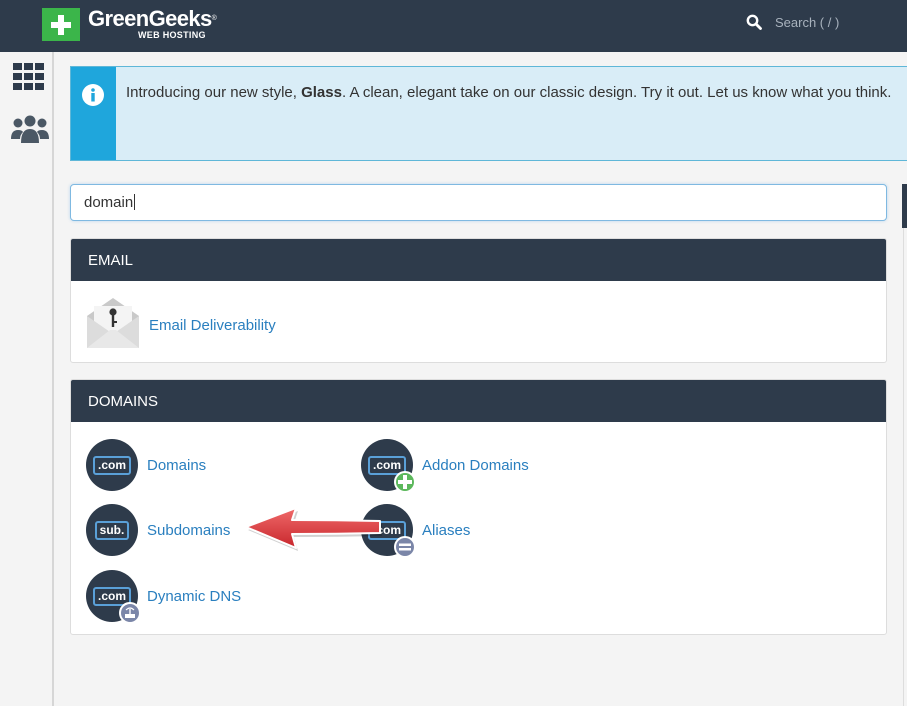 The image size is (907, 706). Describe the element at coordinates (475, 465) in the screenshot. I see `item-label: Addon Domains` at that location.